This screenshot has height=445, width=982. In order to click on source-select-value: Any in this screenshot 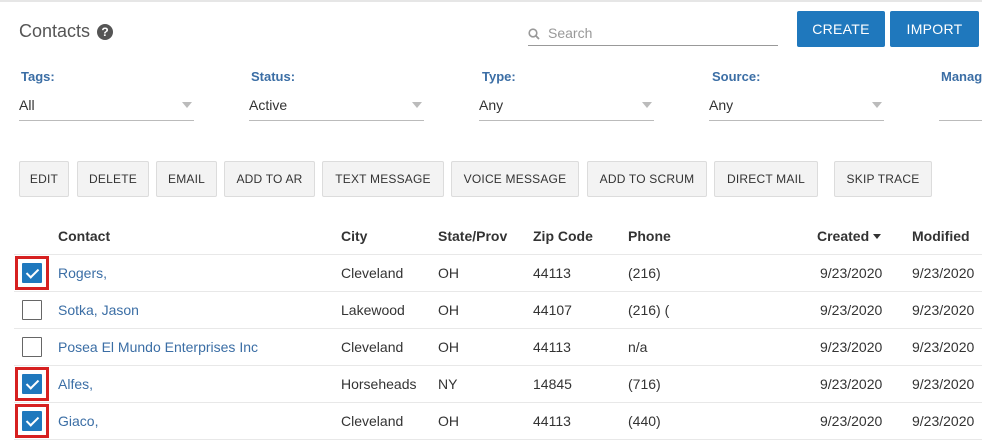, I will do `click(721, 105)`.